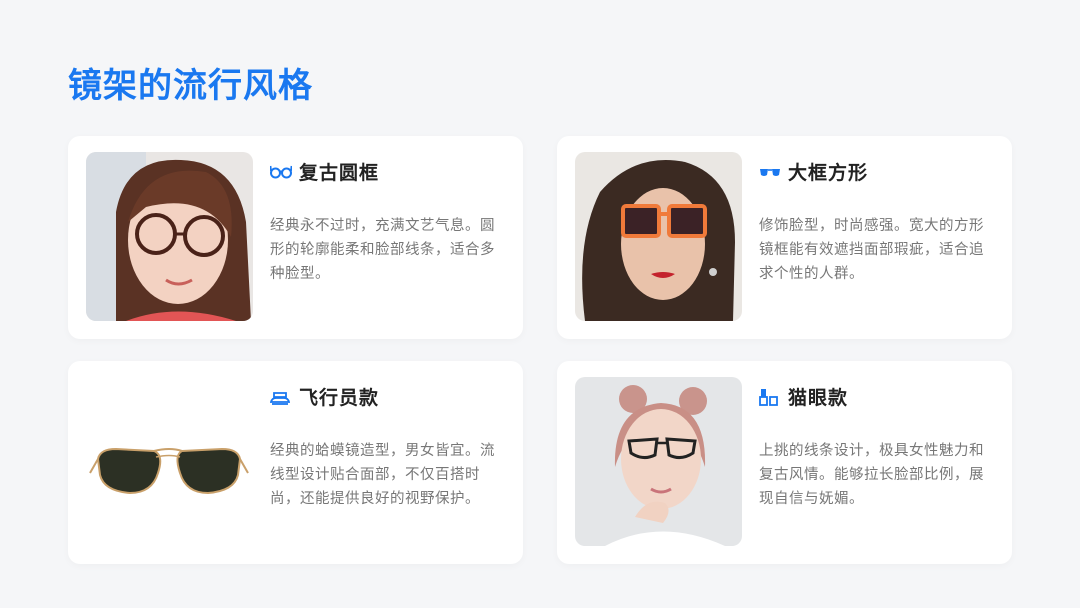 This screenshot has width=1080, height=608. Describe the element at coordinates (339, 173) in the screenshot. I see `card-title: 复古圆框` at that location.